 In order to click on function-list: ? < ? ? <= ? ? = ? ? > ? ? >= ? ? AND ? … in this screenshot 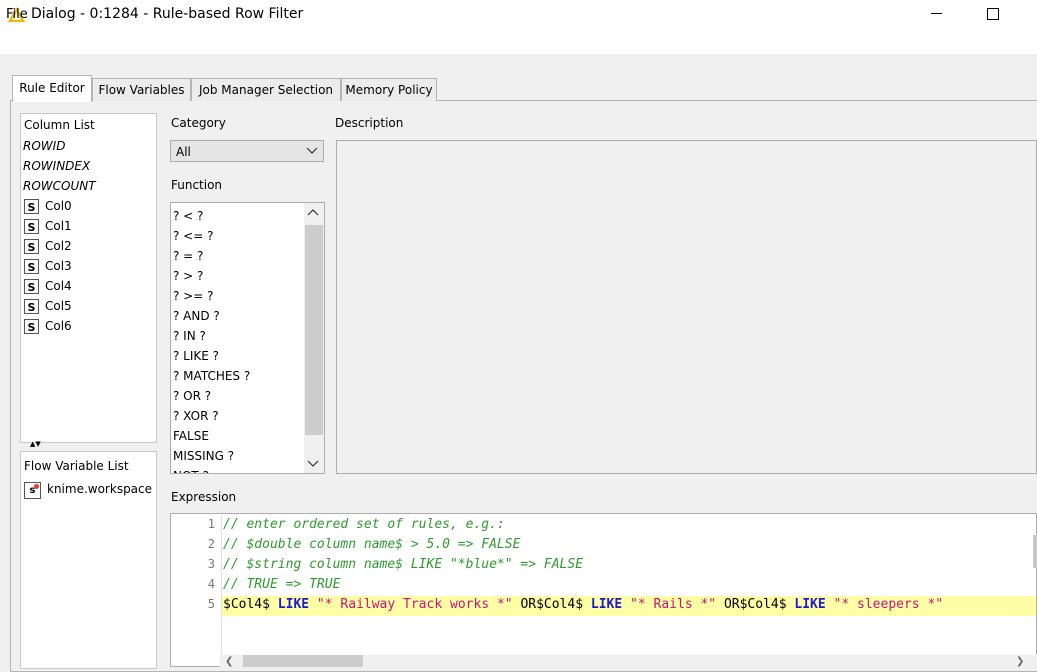, I will do `click(247, 338)`.